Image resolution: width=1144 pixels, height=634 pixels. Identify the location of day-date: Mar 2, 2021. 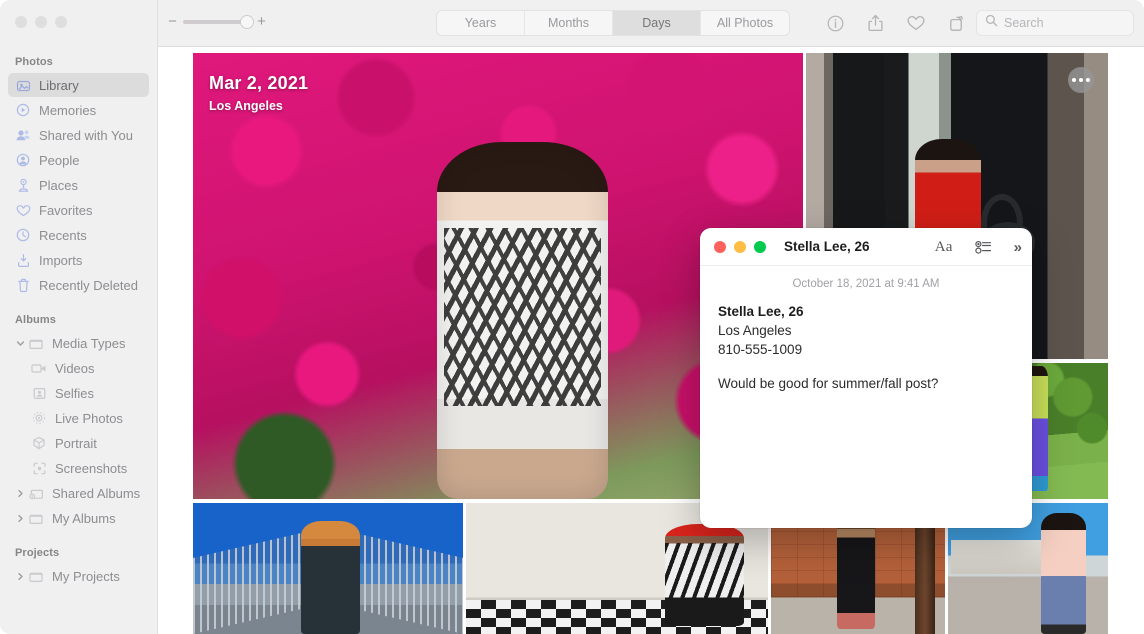
(259, 83).